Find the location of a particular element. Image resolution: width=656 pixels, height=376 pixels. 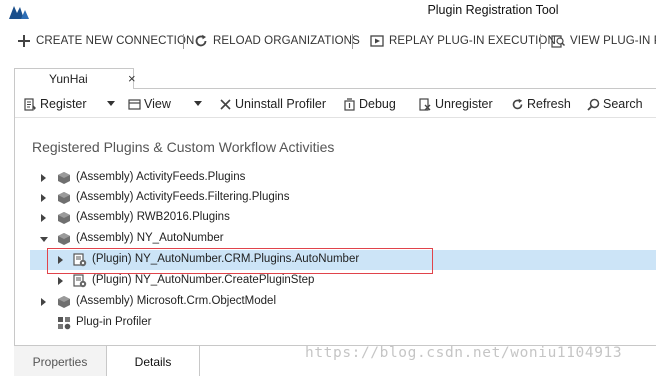

create-new-connection-button: CREATE NEW CONNECTION is located at coordinates (105, 41).